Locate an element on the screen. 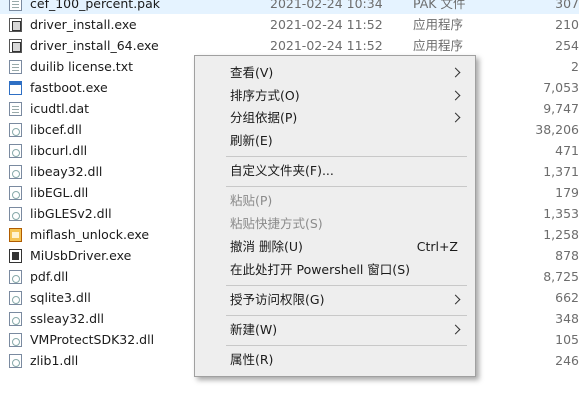 The image size is (579, 403). menu-item-undo-delete-label: 撤消 删除(U) is located at coordinates (266, 246).